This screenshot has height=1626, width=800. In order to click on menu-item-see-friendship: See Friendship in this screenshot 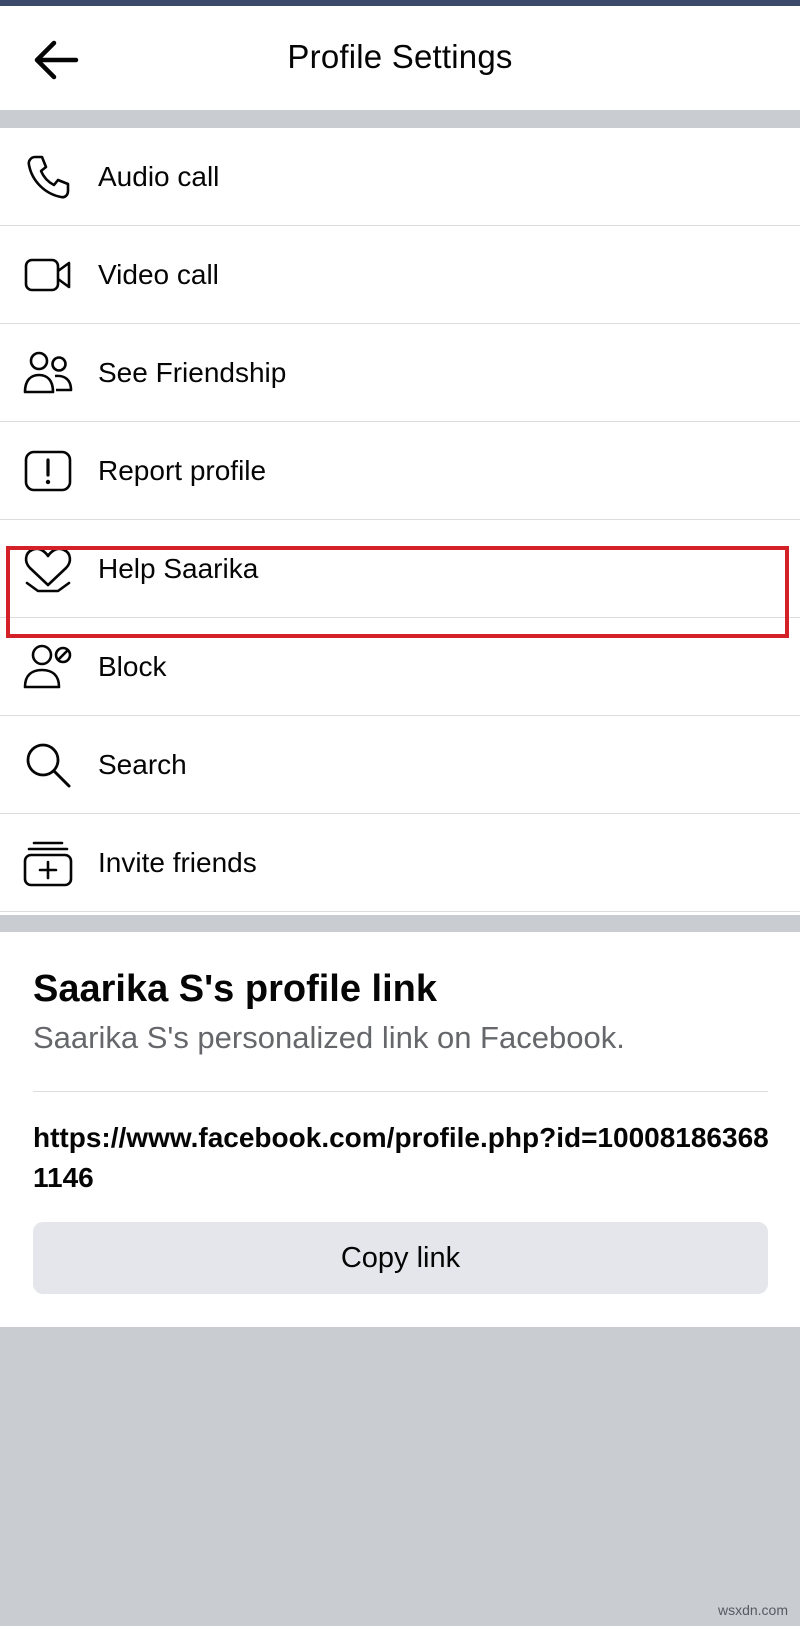, I will do `click(400, 373)`.